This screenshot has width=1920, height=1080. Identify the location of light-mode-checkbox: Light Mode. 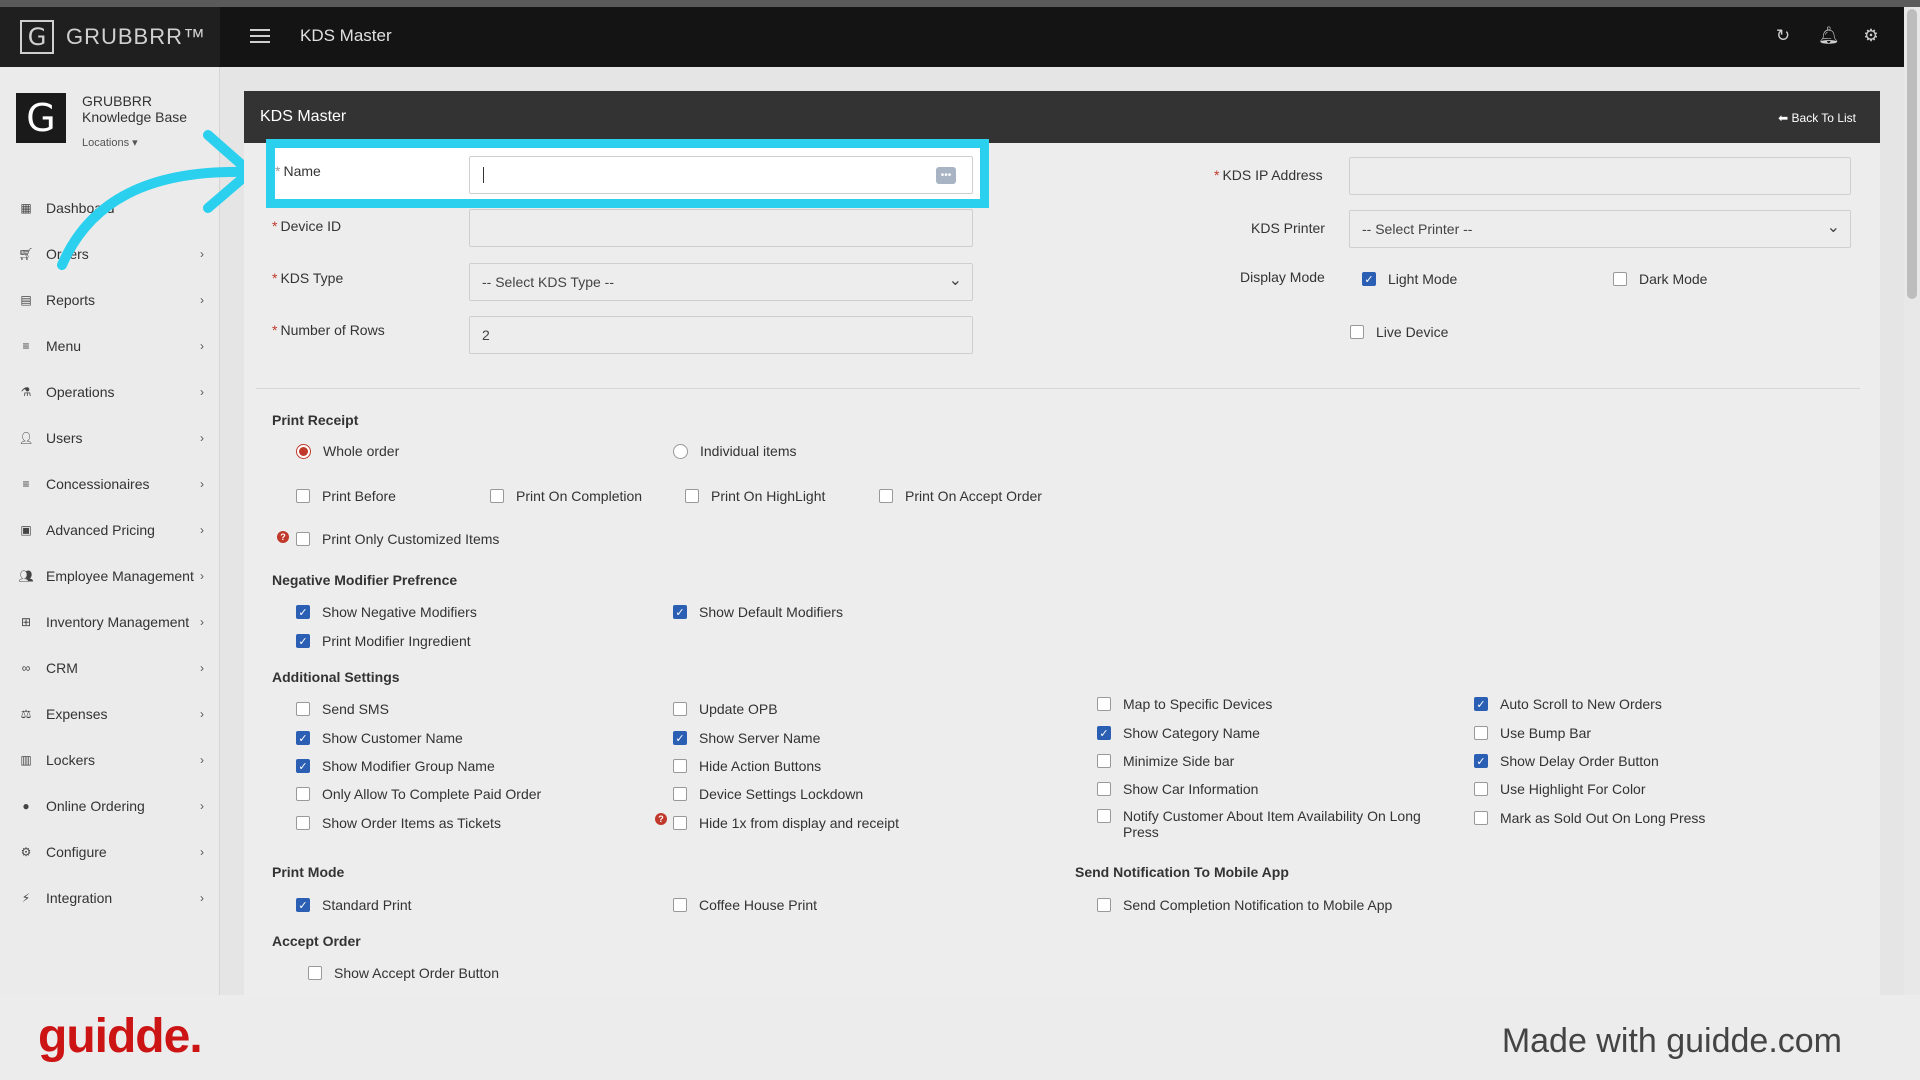
(1409, 279).